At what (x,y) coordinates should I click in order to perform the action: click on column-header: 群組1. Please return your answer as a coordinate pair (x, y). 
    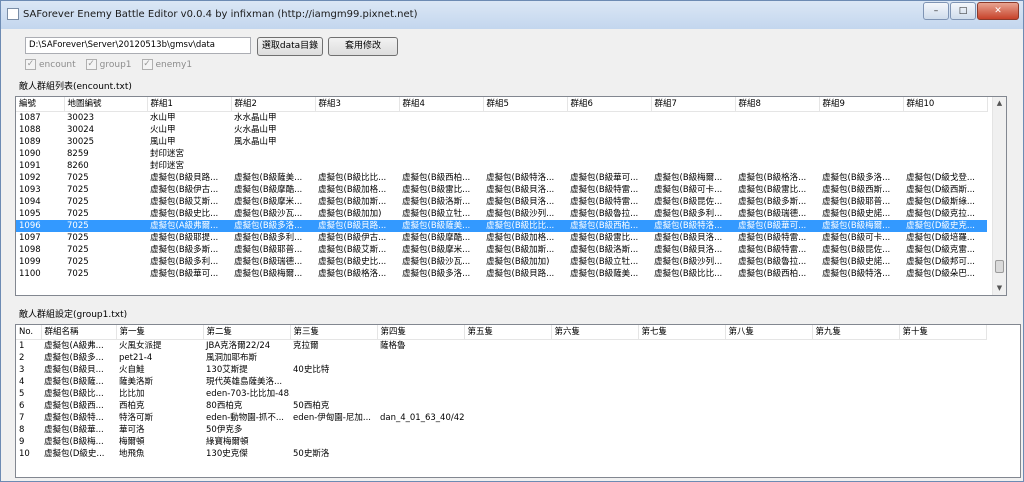
    Looking at the image, I should click on (189, 104).